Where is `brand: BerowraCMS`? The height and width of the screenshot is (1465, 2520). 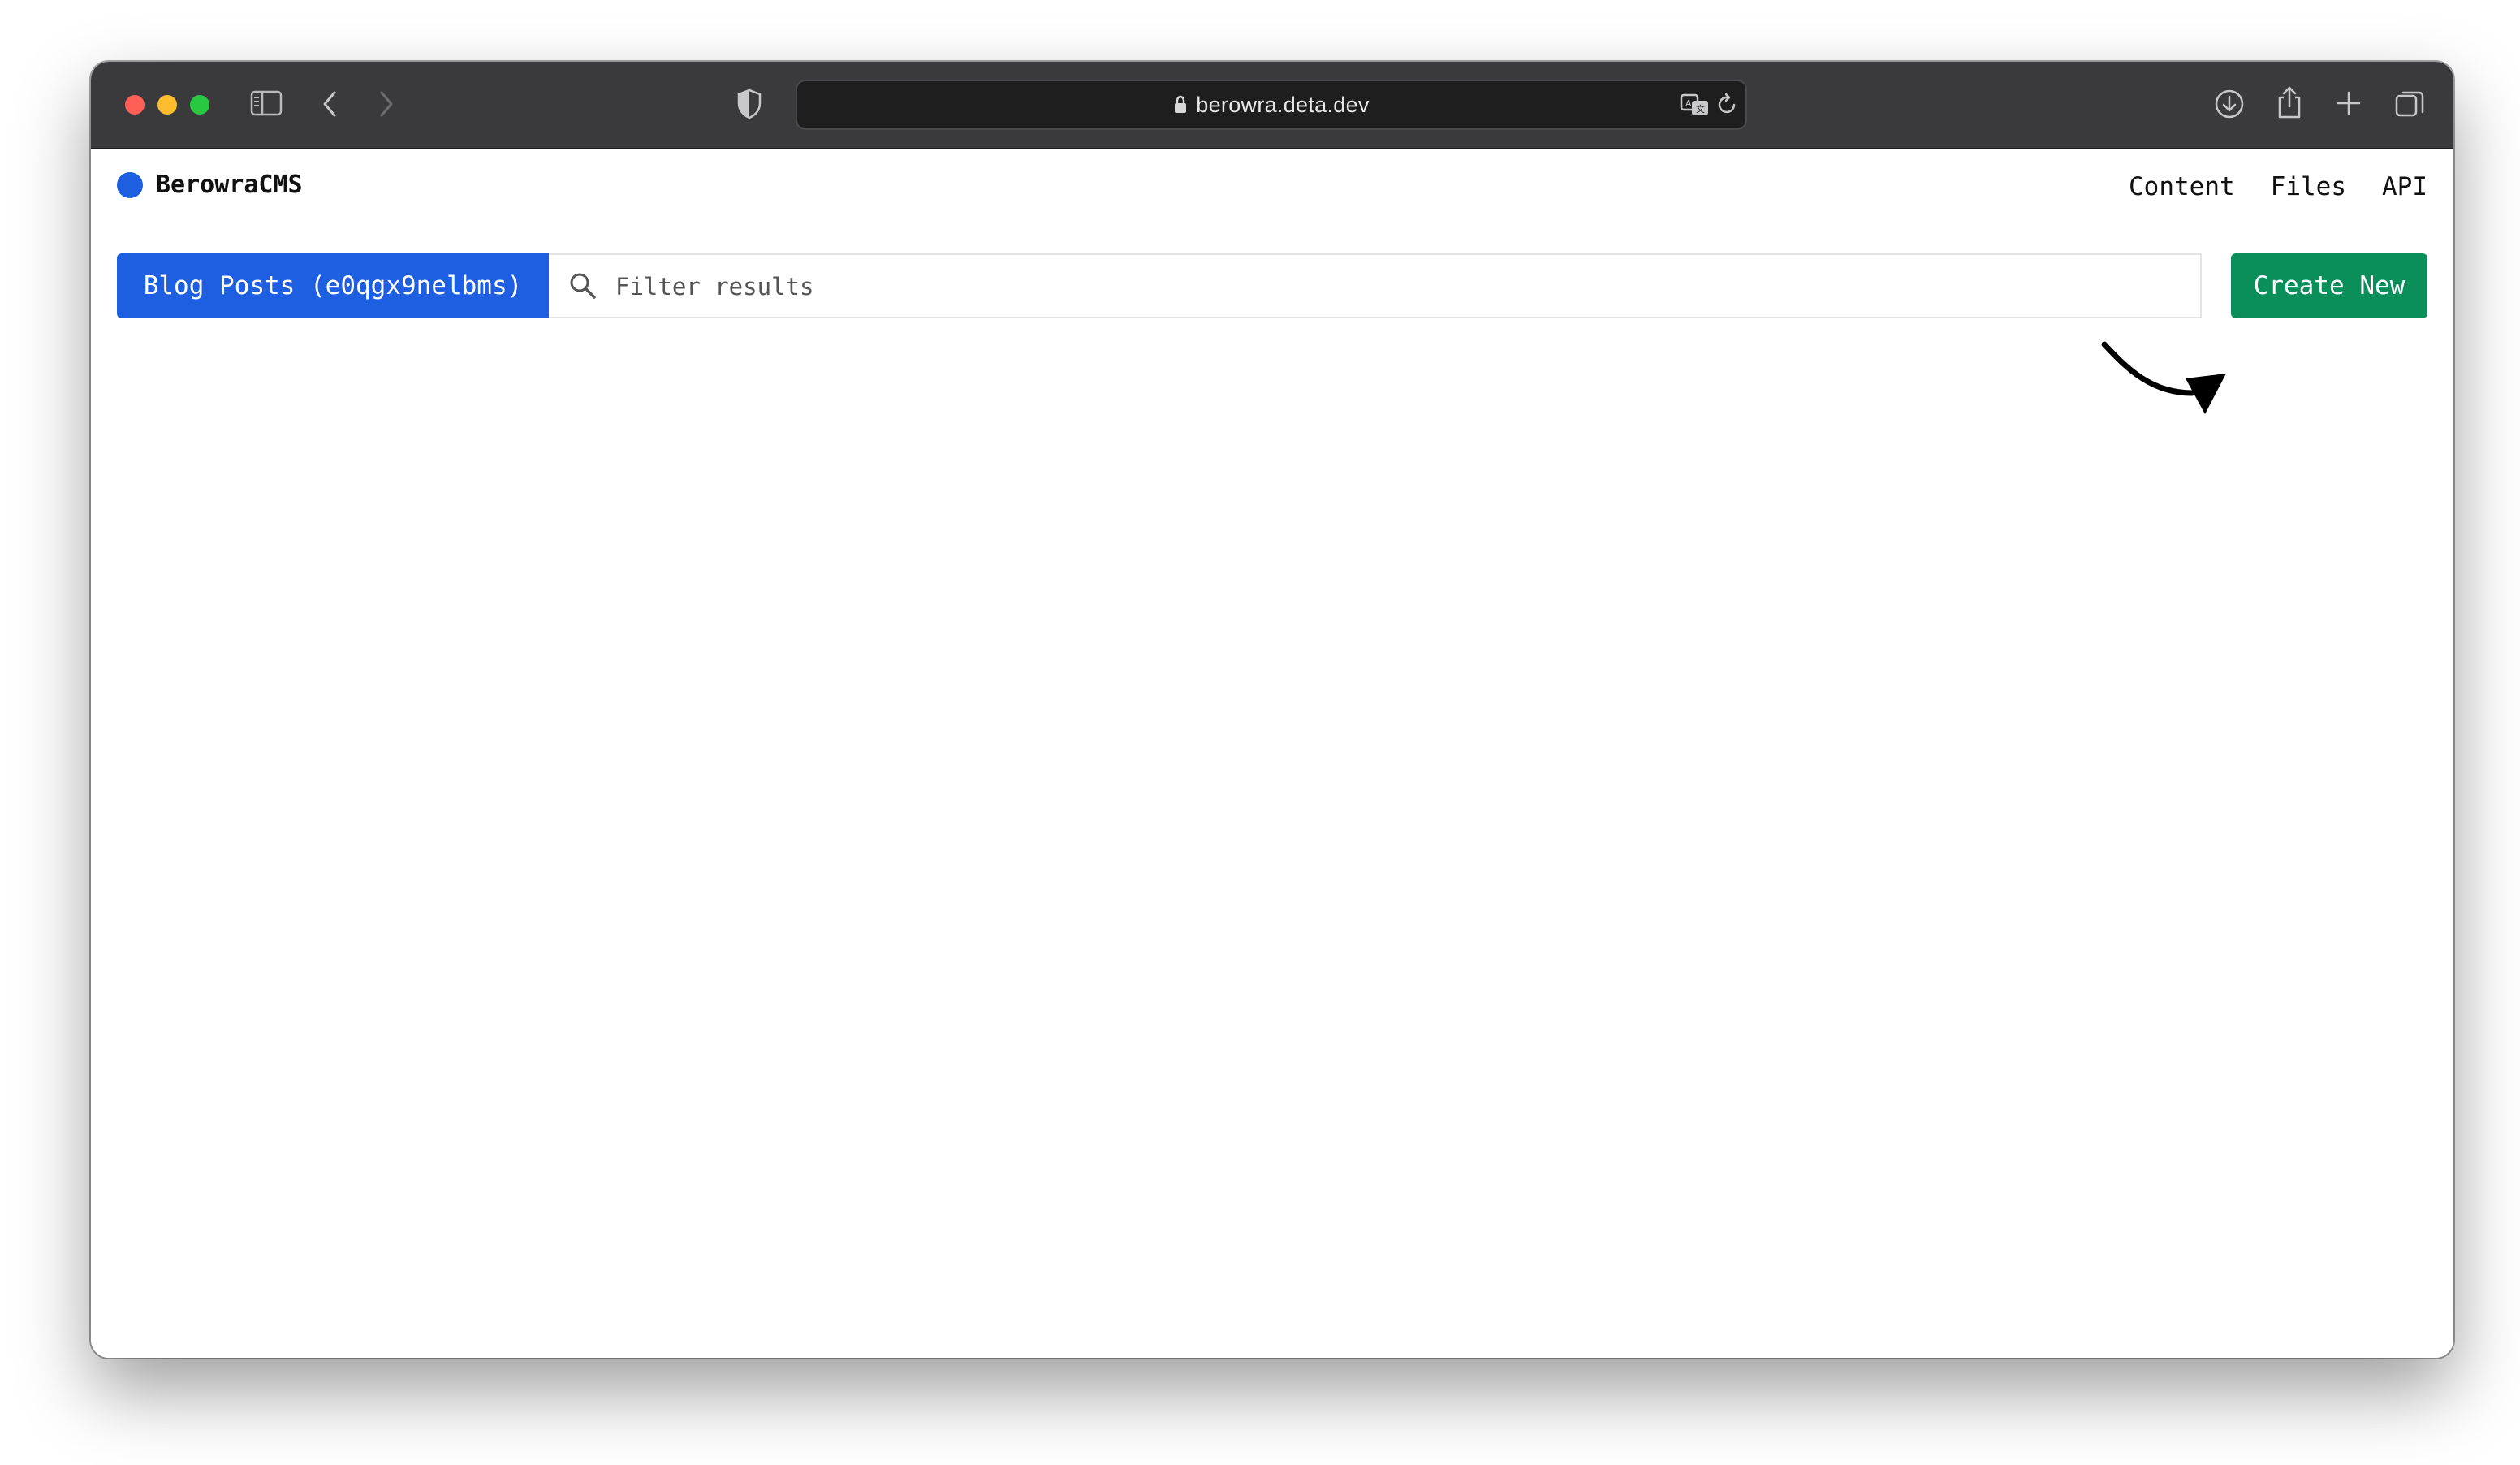
brand: BerowraCMS is located at coordinates (210, 185).